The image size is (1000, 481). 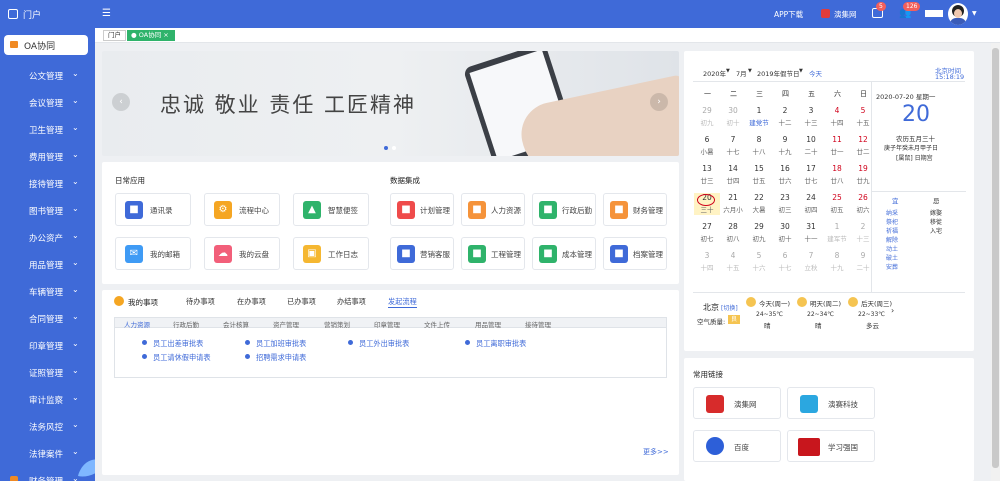 I want to click on link-tile-0: 演集网, so click(x=737, y=403).